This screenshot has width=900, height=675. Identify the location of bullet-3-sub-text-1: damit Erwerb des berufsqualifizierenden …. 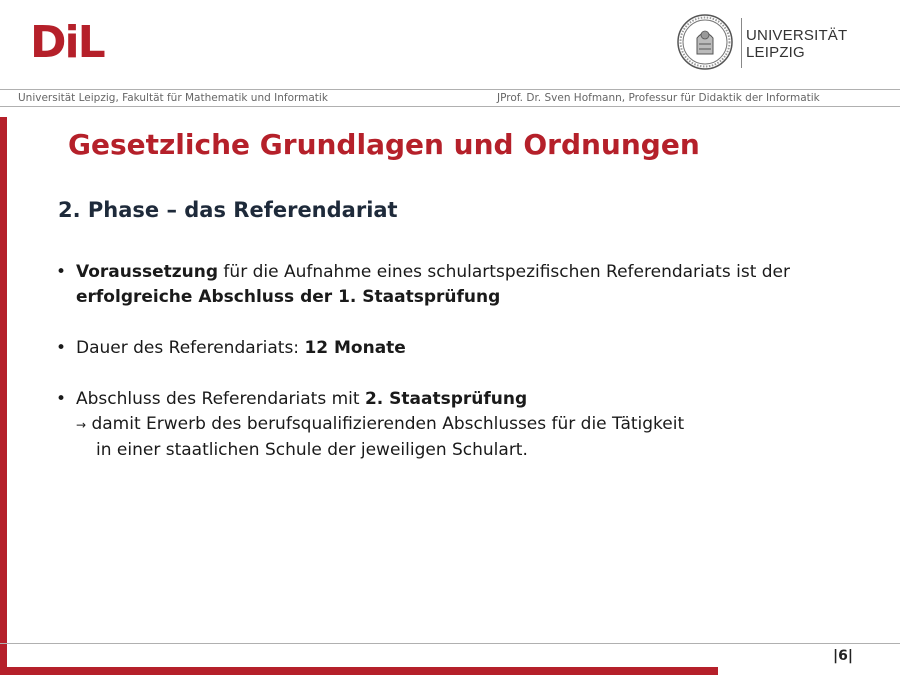
(385, 424).